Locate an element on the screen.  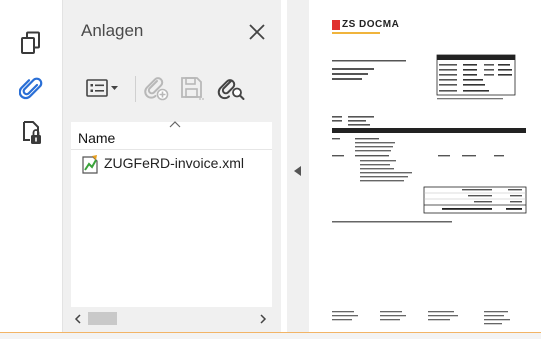
chevron-right-icon is located at coordinates (263, 318).